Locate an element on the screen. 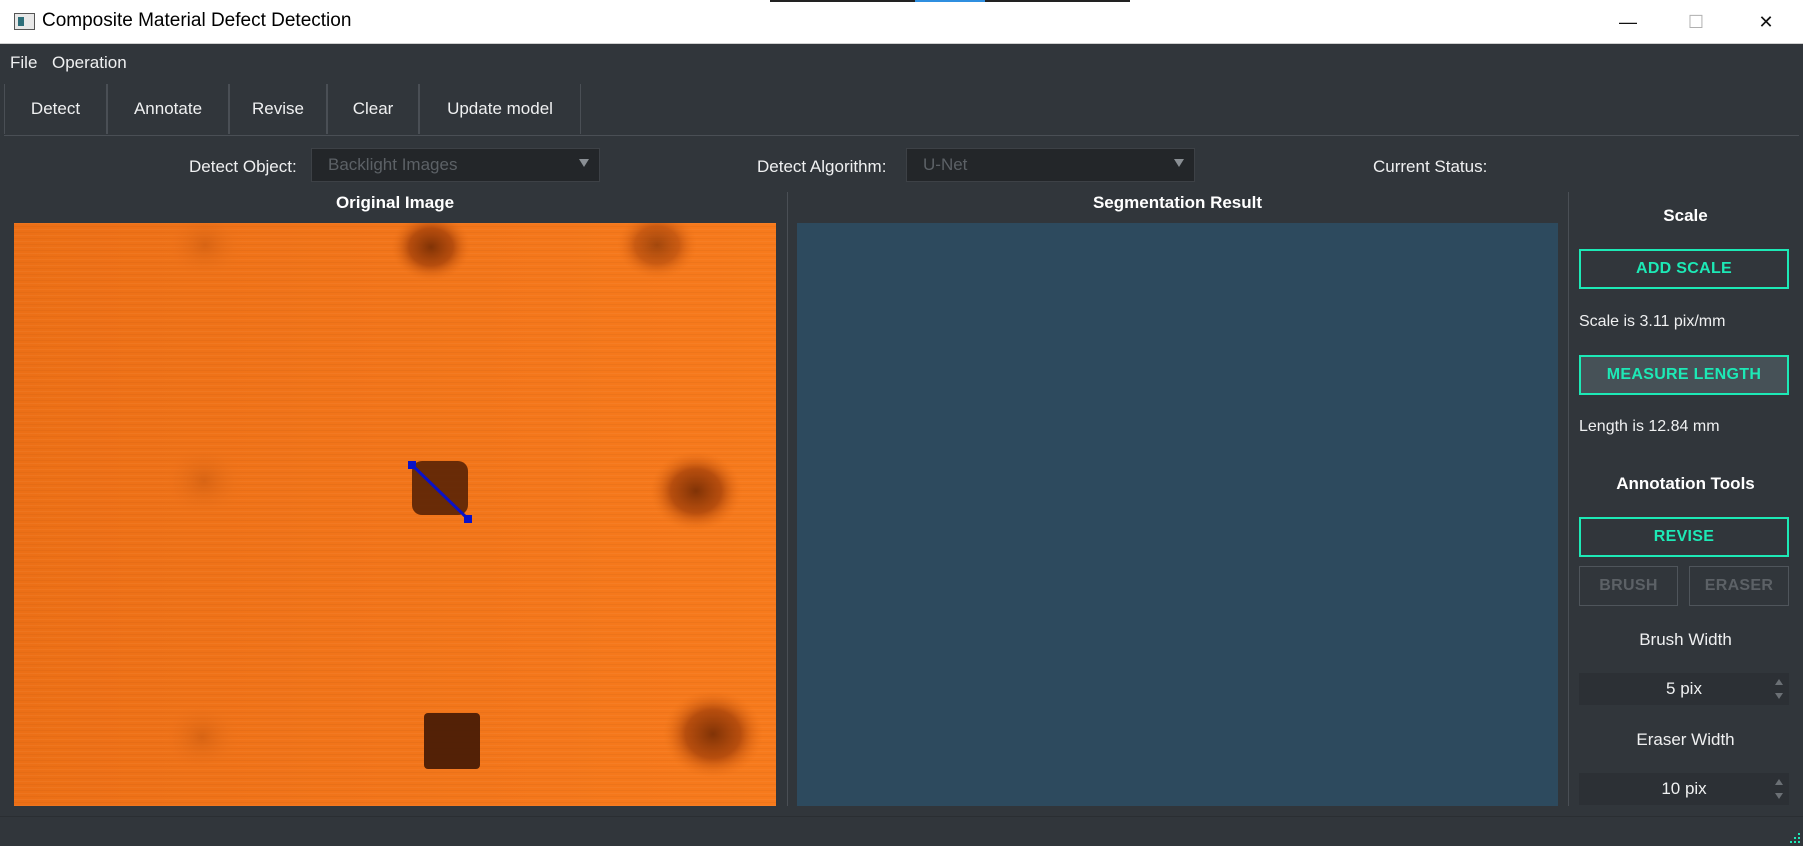 The image size is (1803, 846). original-image-title: Original Image is located at coordinates (395, 202).